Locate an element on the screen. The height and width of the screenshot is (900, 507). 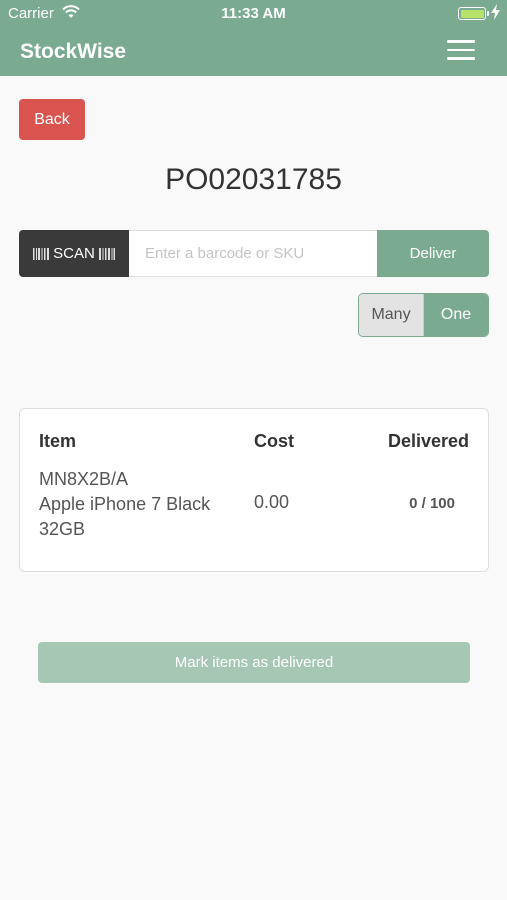
column-header-delivered: Delivered is located at coordinates (428, 441).